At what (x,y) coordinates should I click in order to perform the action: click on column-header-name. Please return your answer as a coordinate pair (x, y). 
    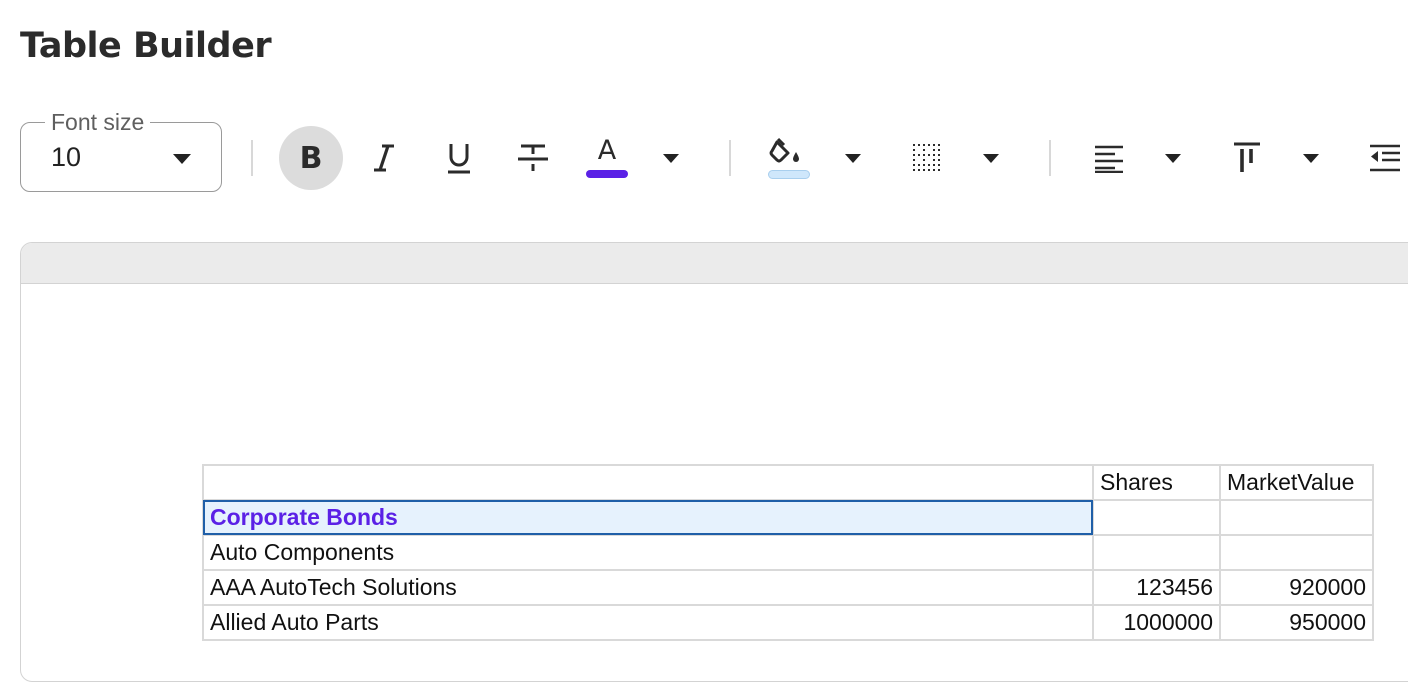
    Looking at the image, I should click on (648, 482).